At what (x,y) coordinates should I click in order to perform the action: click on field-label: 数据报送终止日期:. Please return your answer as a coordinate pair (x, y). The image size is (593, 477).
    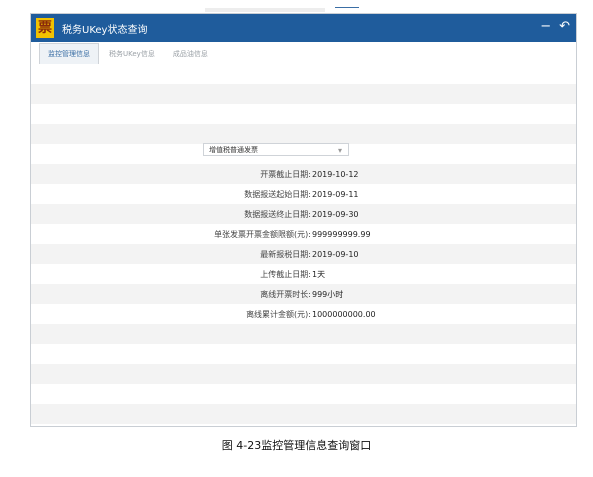
    Looking at the image, I should click on (277, 214).